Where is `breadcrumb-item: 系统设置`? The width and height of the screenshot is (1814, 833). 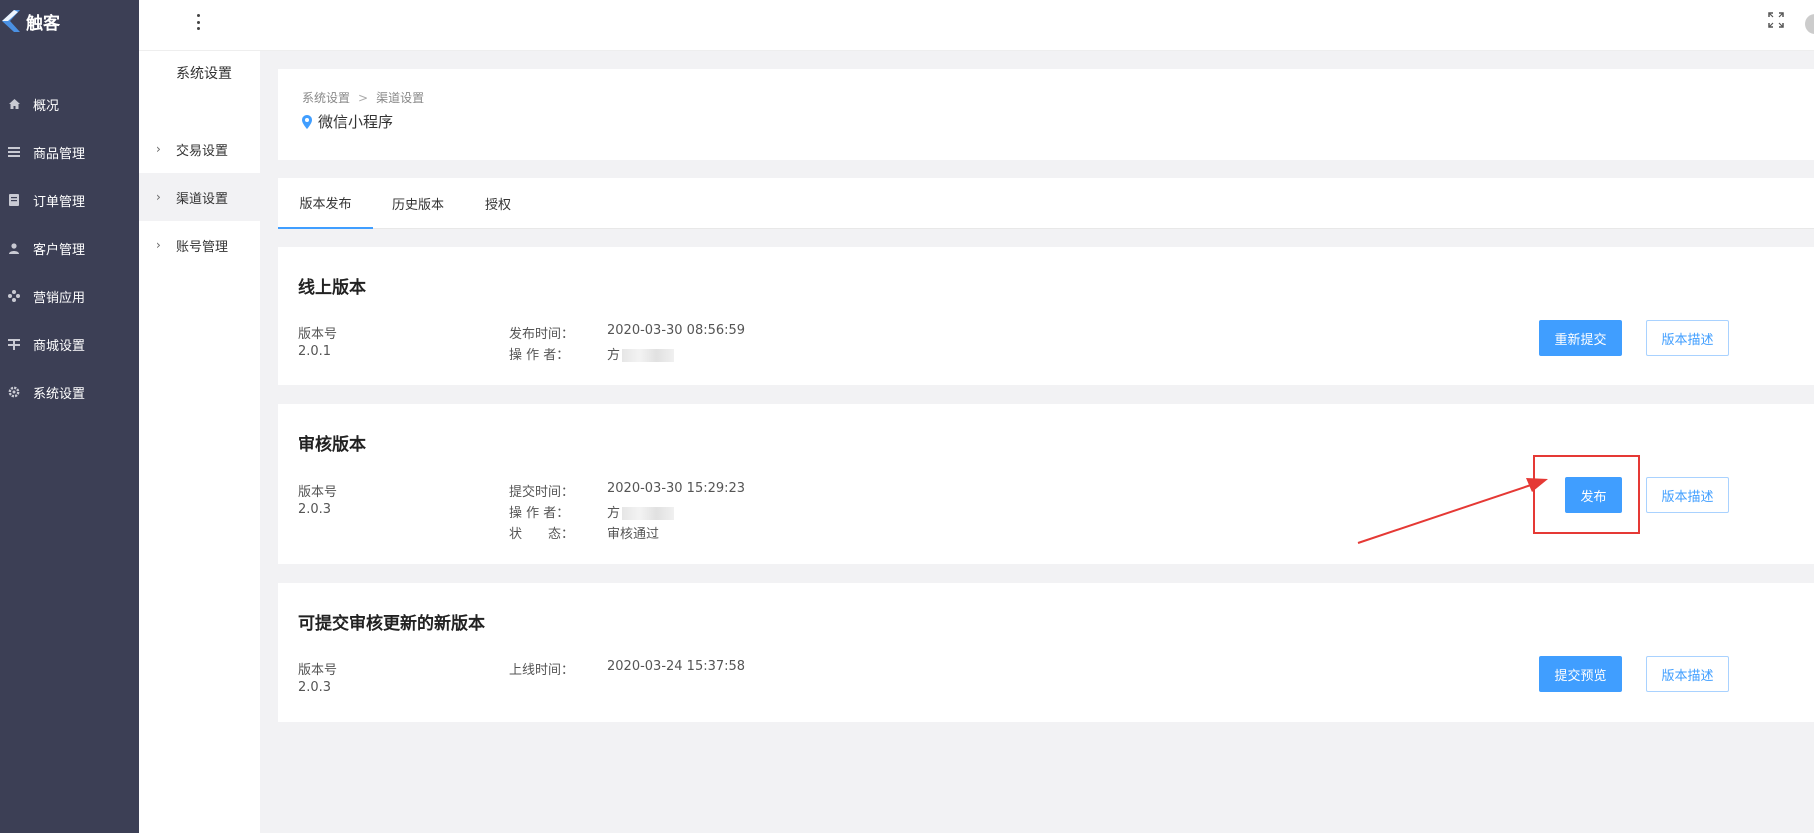 breadcrumb-item: 系统设置 is located at coordinates (326, 97).